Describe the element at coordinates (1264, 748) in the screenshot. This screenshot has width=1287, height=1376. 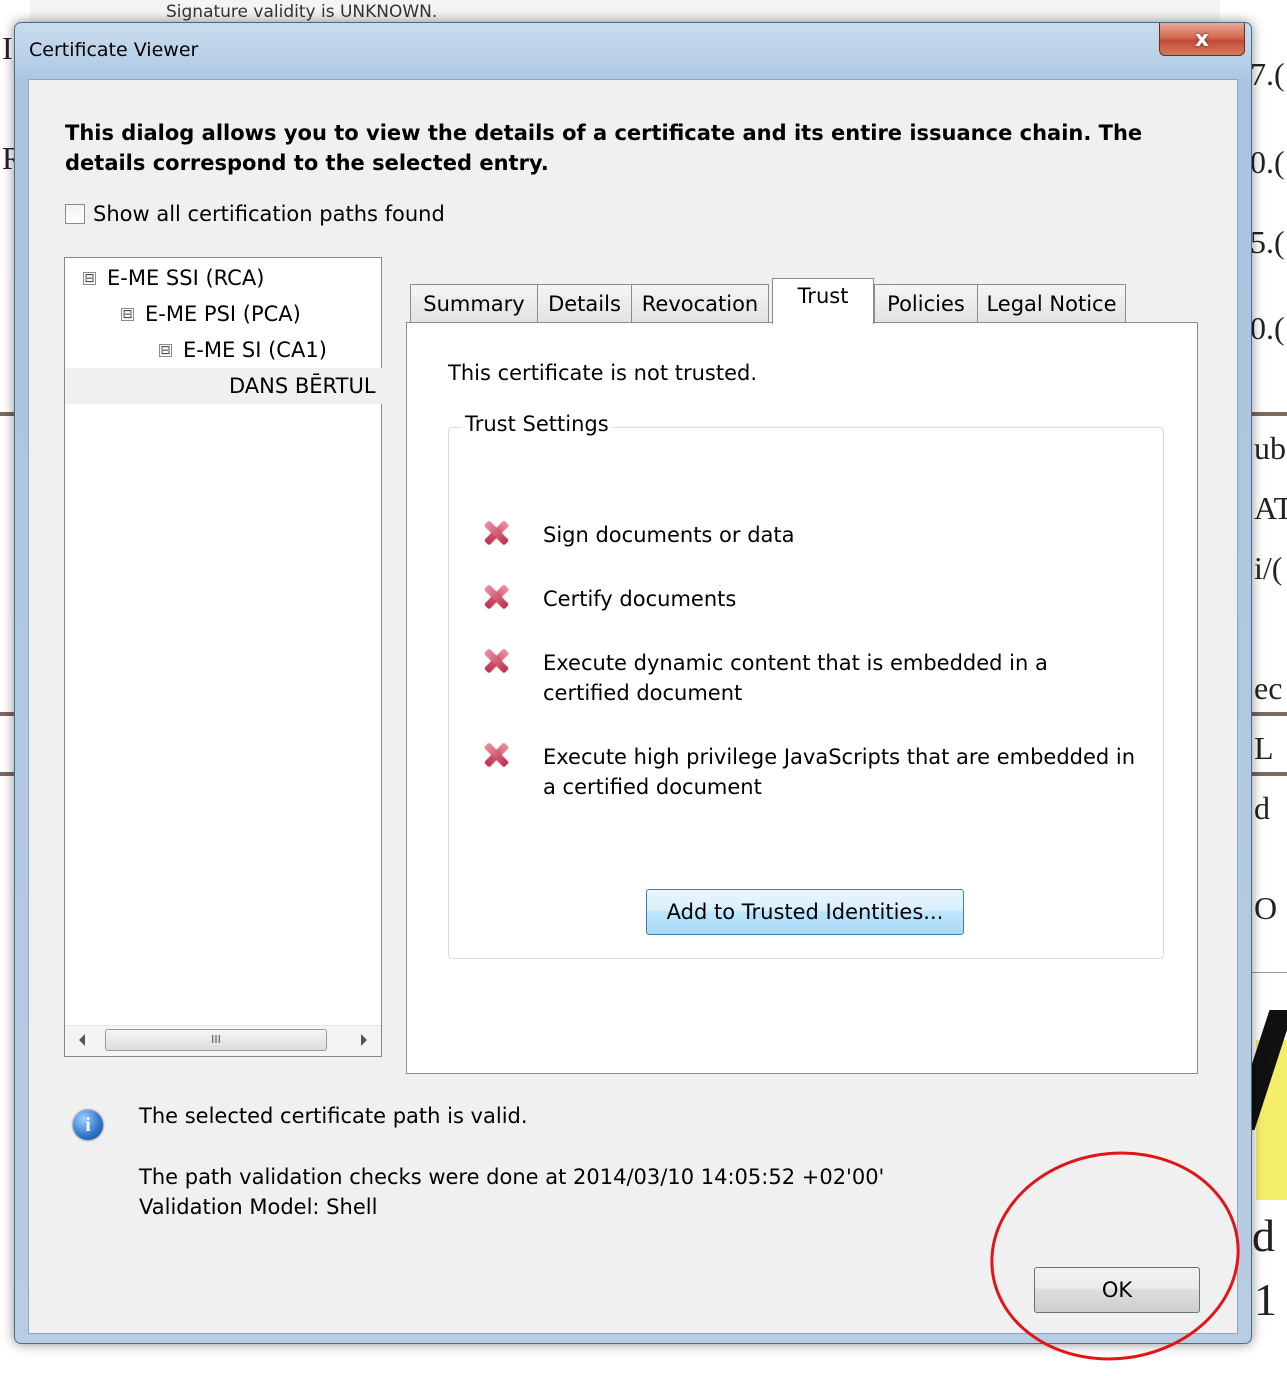
I see `bg-glyph: L` at that location.